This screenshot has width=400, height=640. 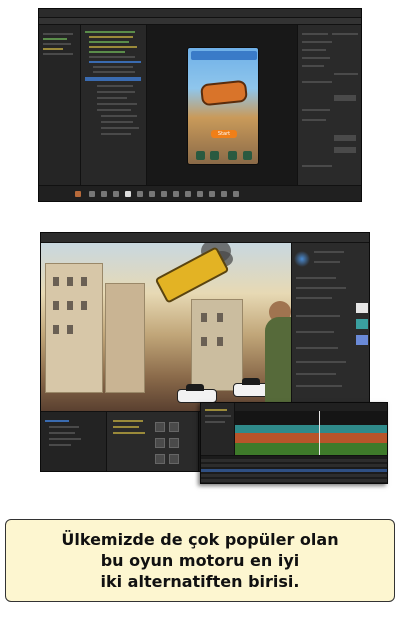 What do you see at coordinates (200, 581) in the screenshot?
I see `caption-line-3: iki alternatiften birisi.` at bounding box center [200, 581].